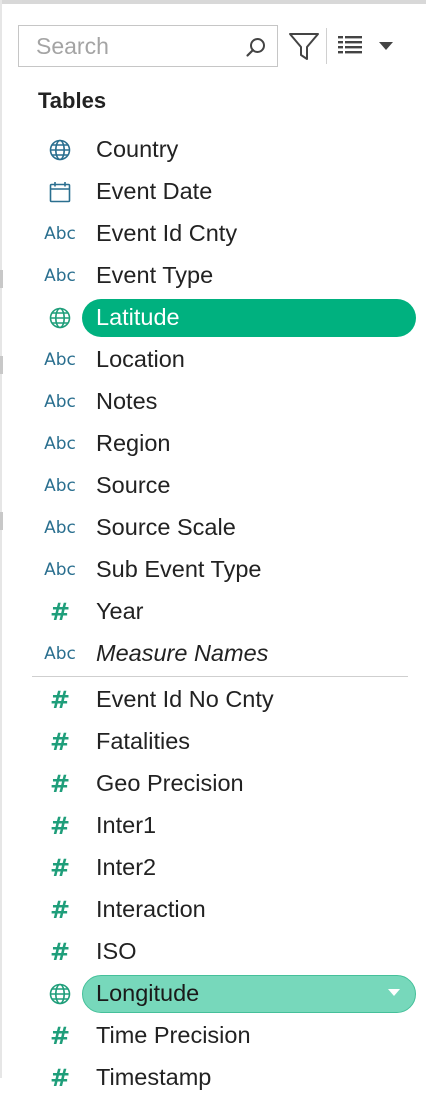  Describe the element at coordinates (170, 783) in the screenshot. I see `field-label: Geo Precision` at that location.